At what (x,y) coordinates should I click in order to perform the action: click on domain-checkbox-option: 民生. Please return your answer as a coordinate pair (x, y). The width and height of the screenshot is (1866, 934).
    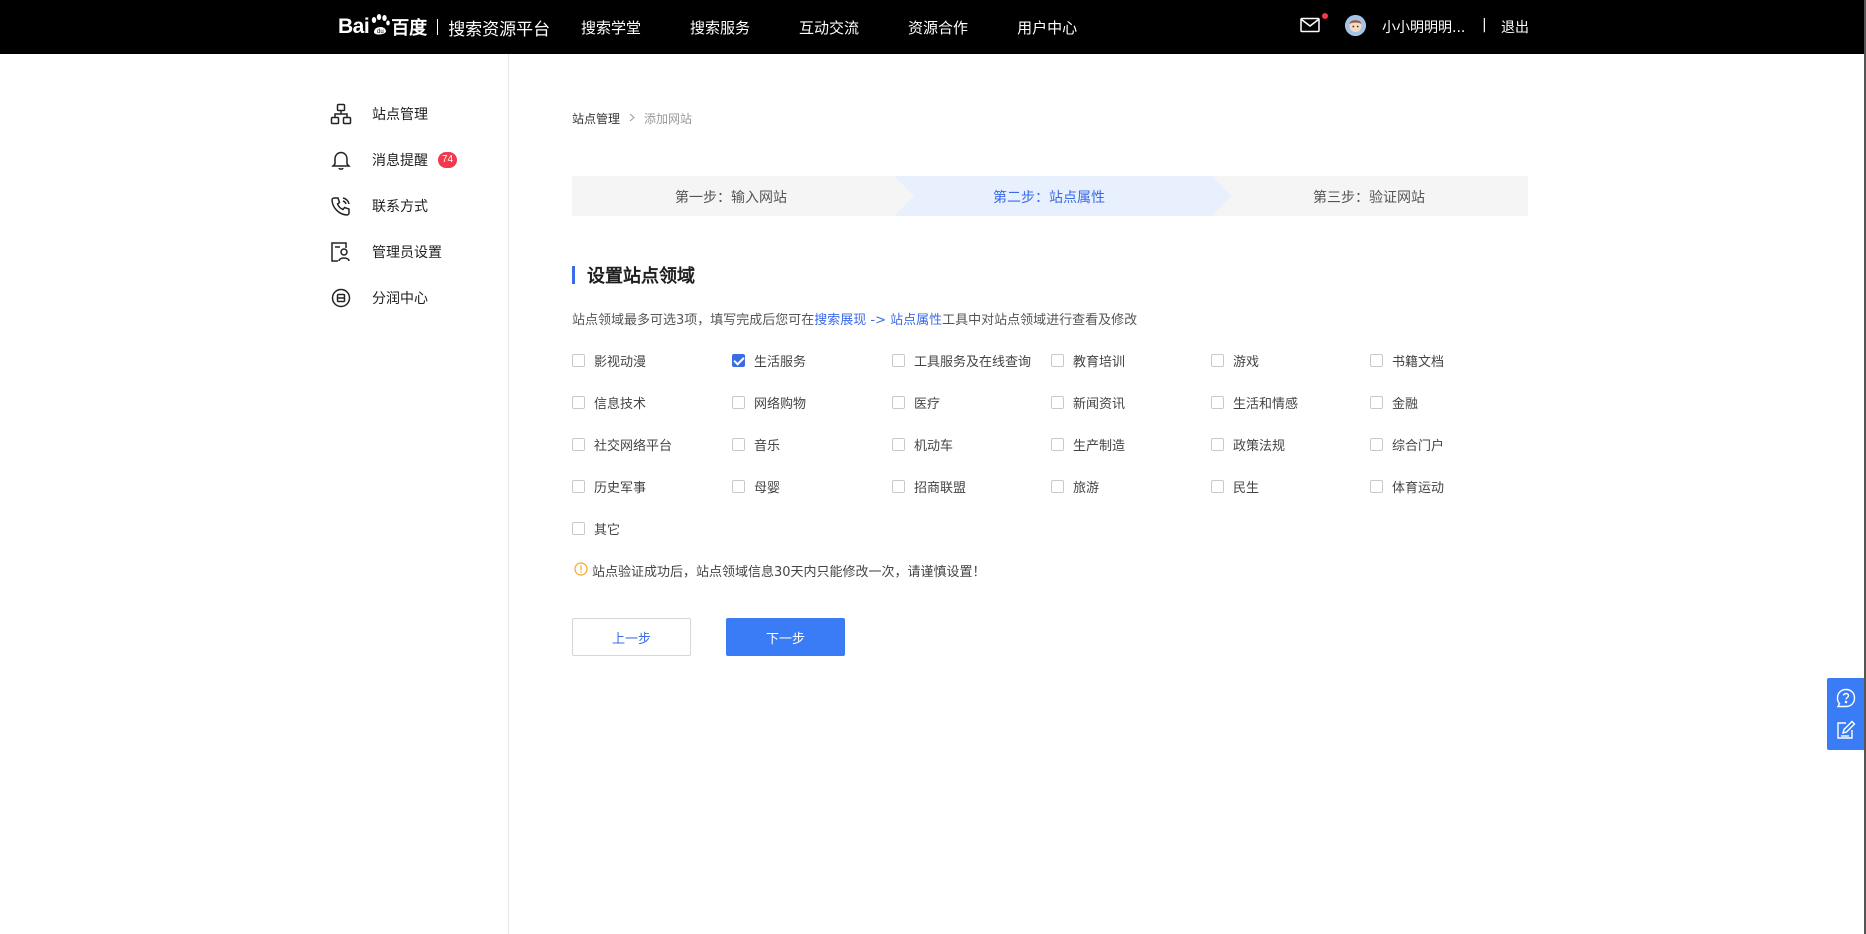
    Looking at the image, I should click on (1235, 486).